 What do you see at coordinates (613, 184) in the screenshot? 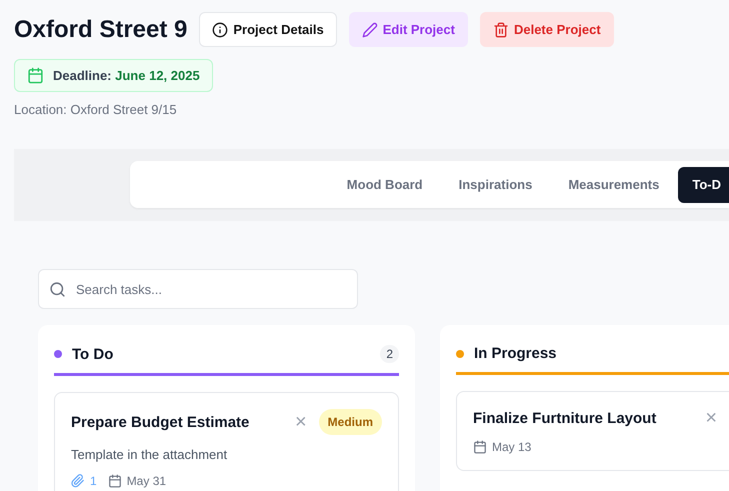
I see `tab: Measurements` at bounding box center [613, 184].